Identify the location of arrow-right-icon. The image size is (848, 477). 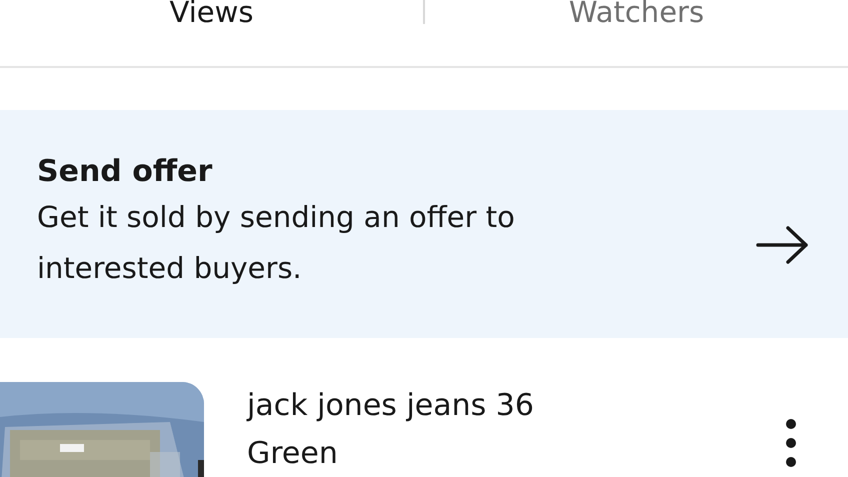
(783, 245).